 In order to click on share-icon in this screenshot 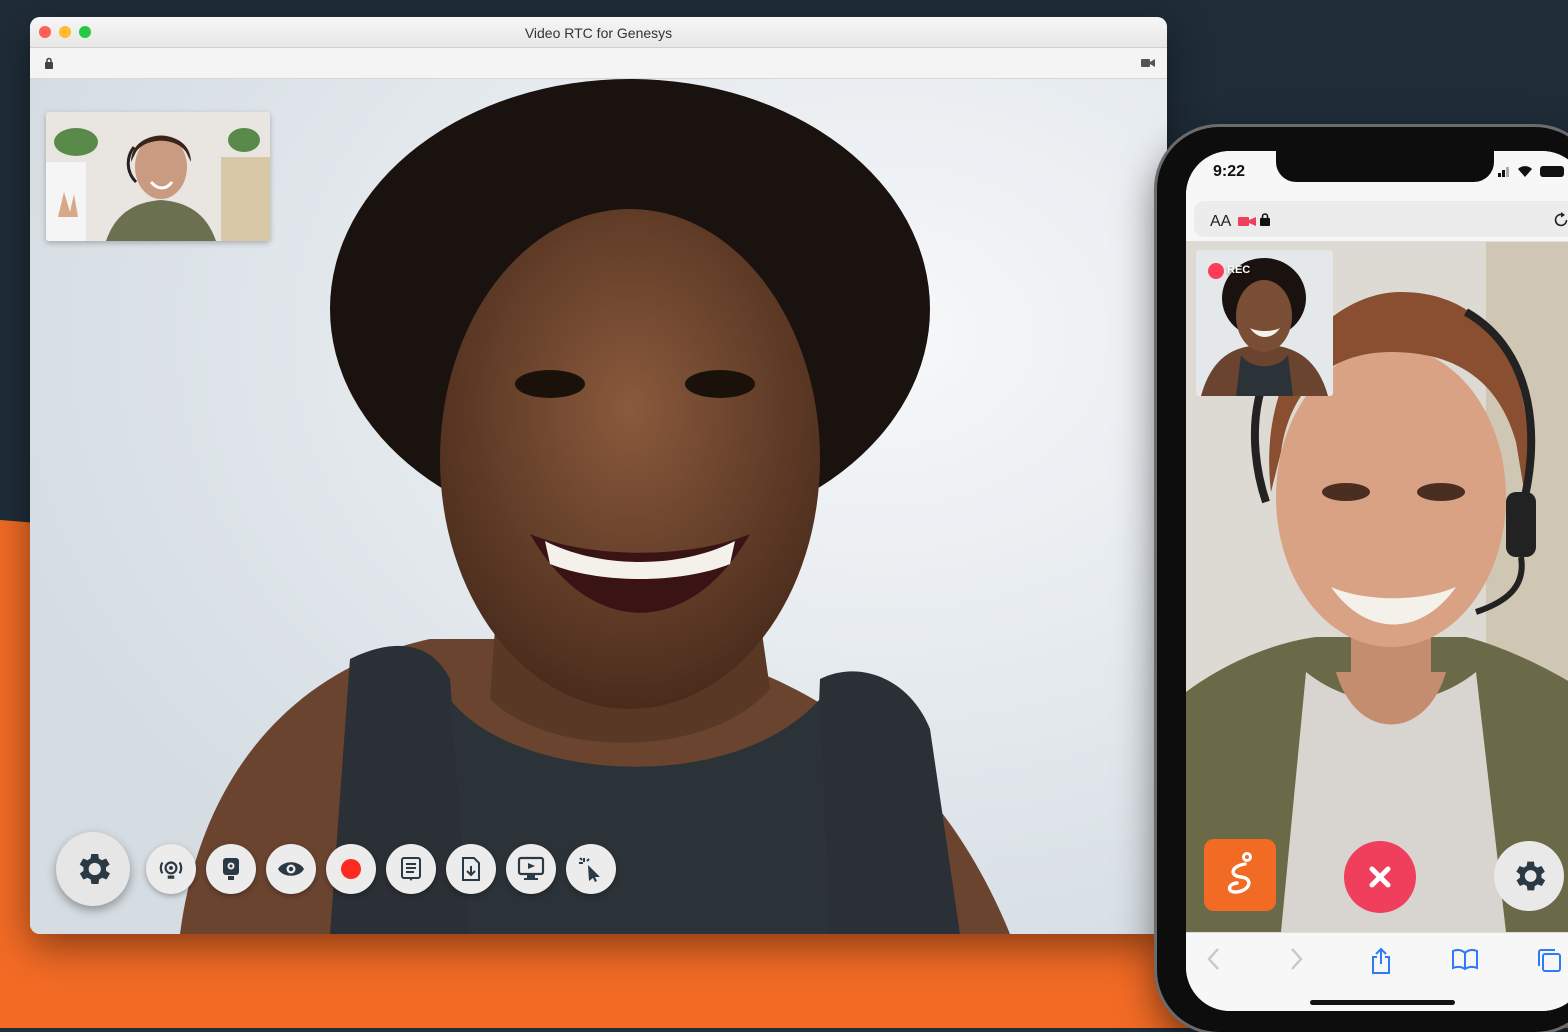, I will do `click(1381, 961)`.